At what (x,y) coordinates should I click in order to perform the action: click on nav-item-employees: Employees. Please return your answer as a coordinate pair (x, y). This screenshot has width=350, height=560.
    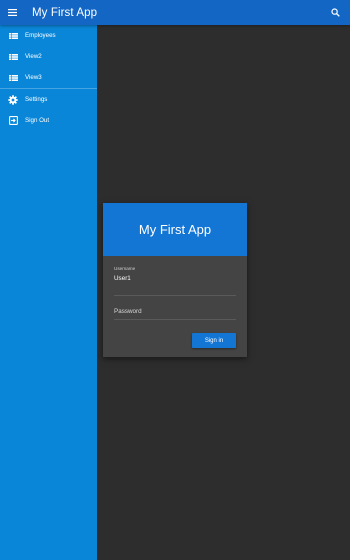
    Looking at the image, I should click on (48, 35).